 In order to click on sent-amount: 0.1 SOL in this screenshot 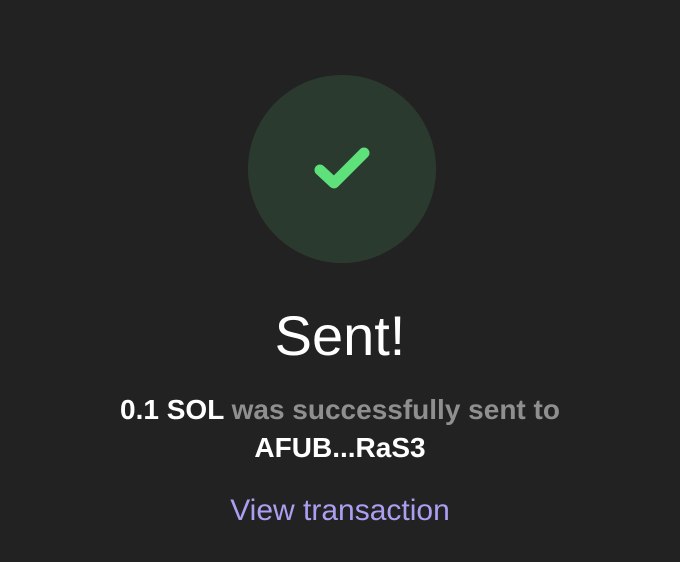, I will do `click(172, 409)`.